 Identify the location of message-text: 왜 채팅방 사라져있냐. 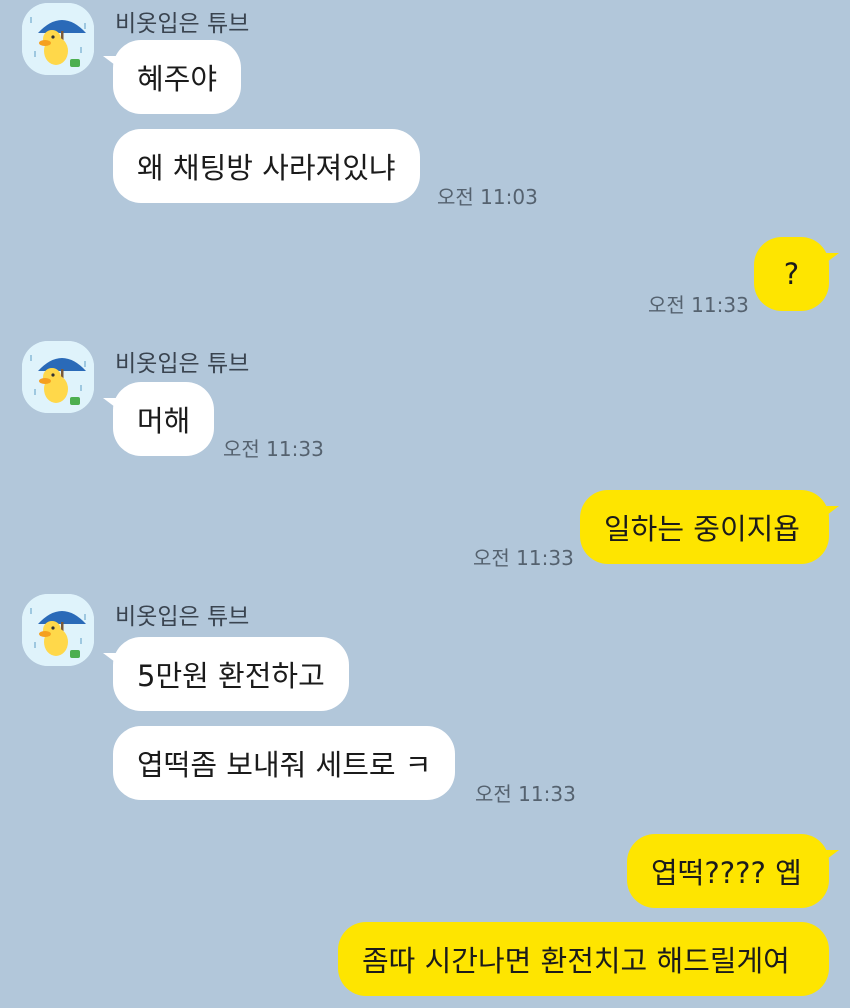
(266, 168).